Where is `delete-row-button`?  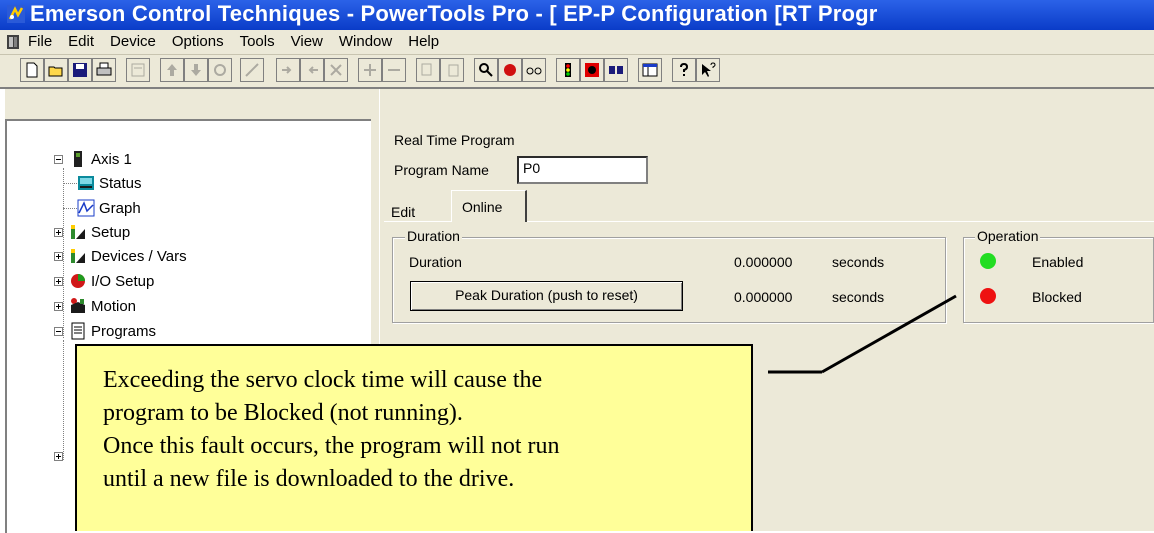 delete-row-button is located at coordinates (336, 70).